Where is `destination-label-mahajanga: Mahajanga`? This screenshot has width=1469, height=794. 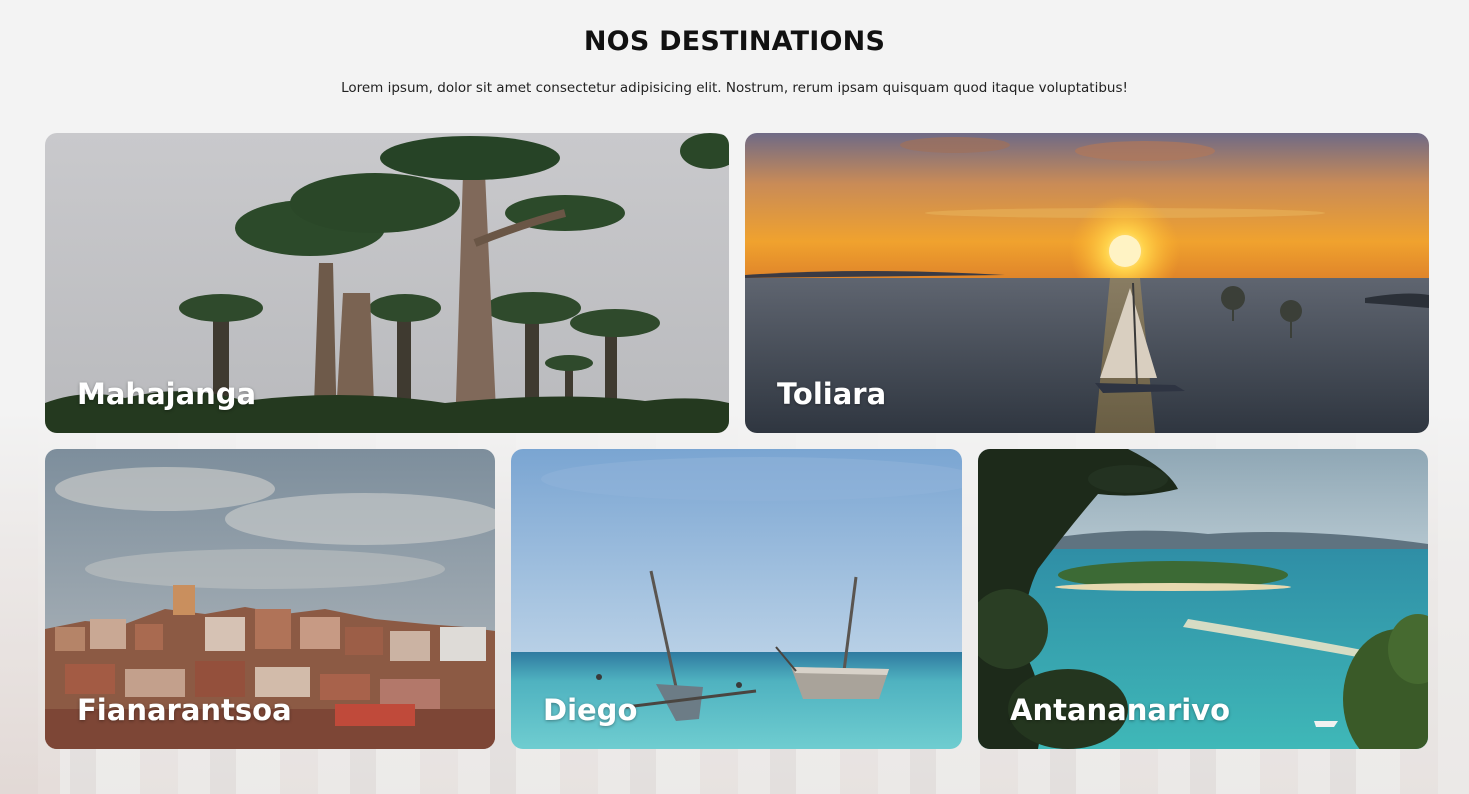
destination-label-mahajanga: Mahajanga is located at coordinates (167, 394).